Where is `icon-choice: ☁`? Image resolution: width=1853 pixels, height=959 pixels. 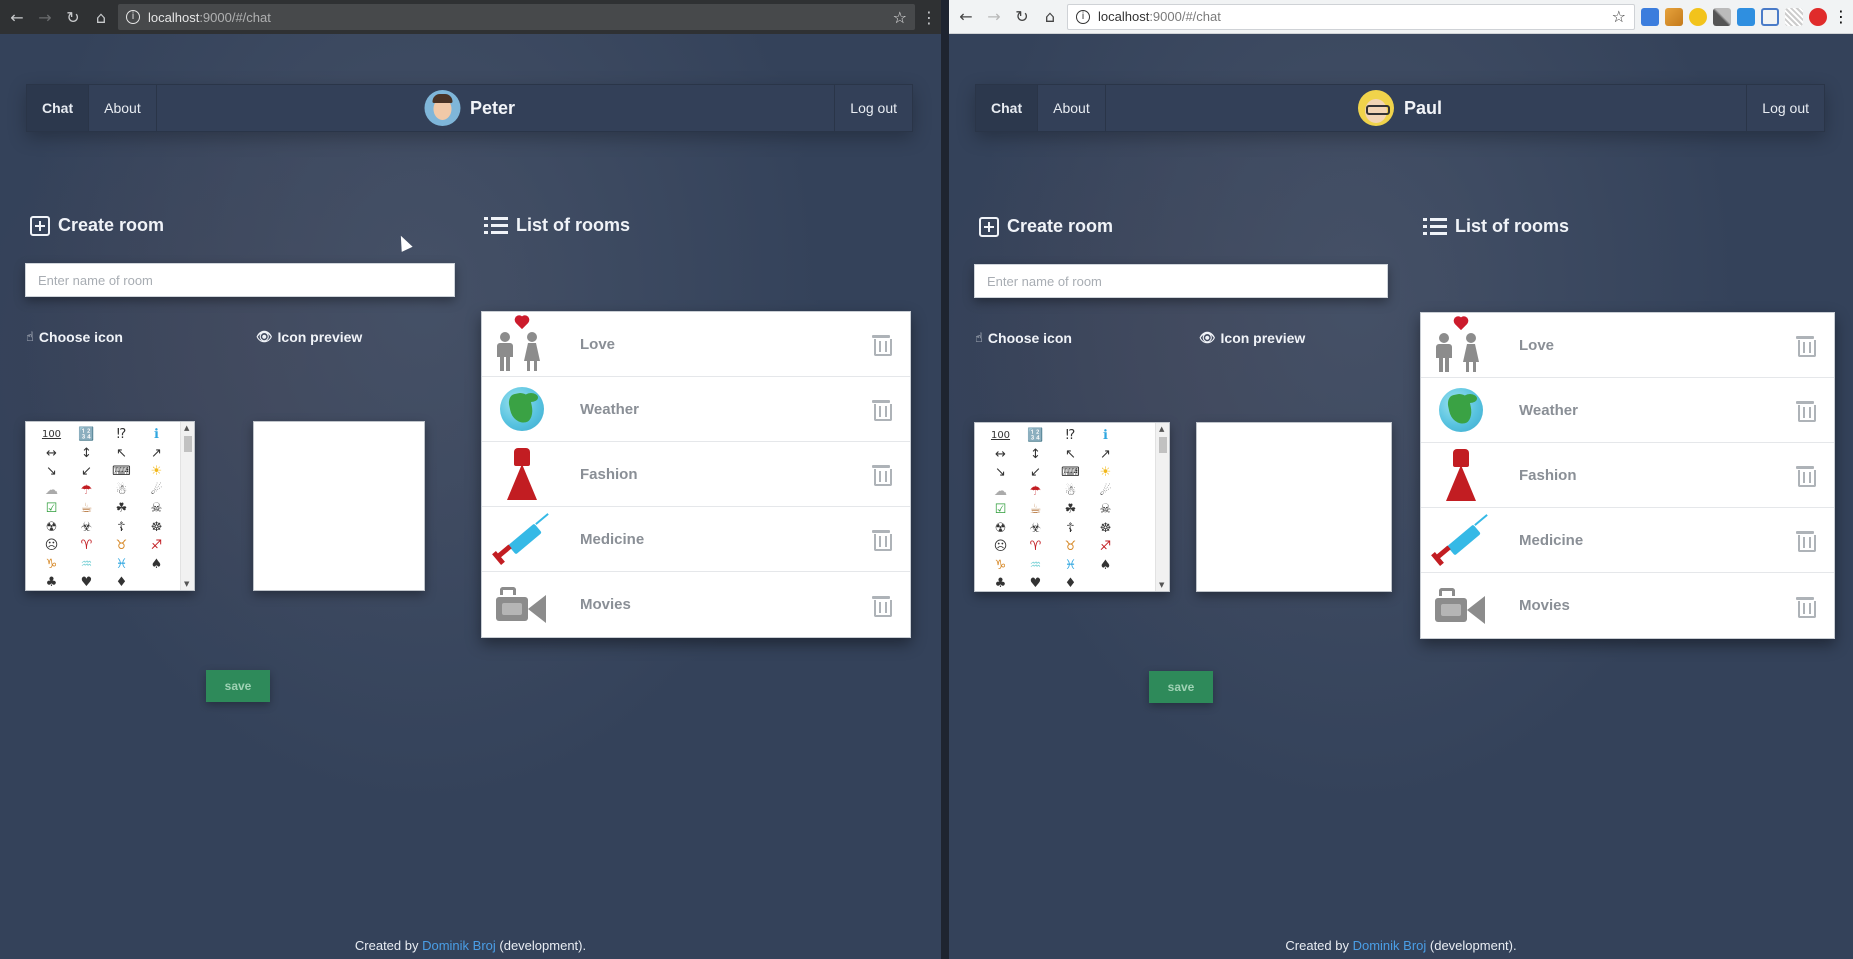 icon-choice: ☁ is located at coordinates (1000, 492).